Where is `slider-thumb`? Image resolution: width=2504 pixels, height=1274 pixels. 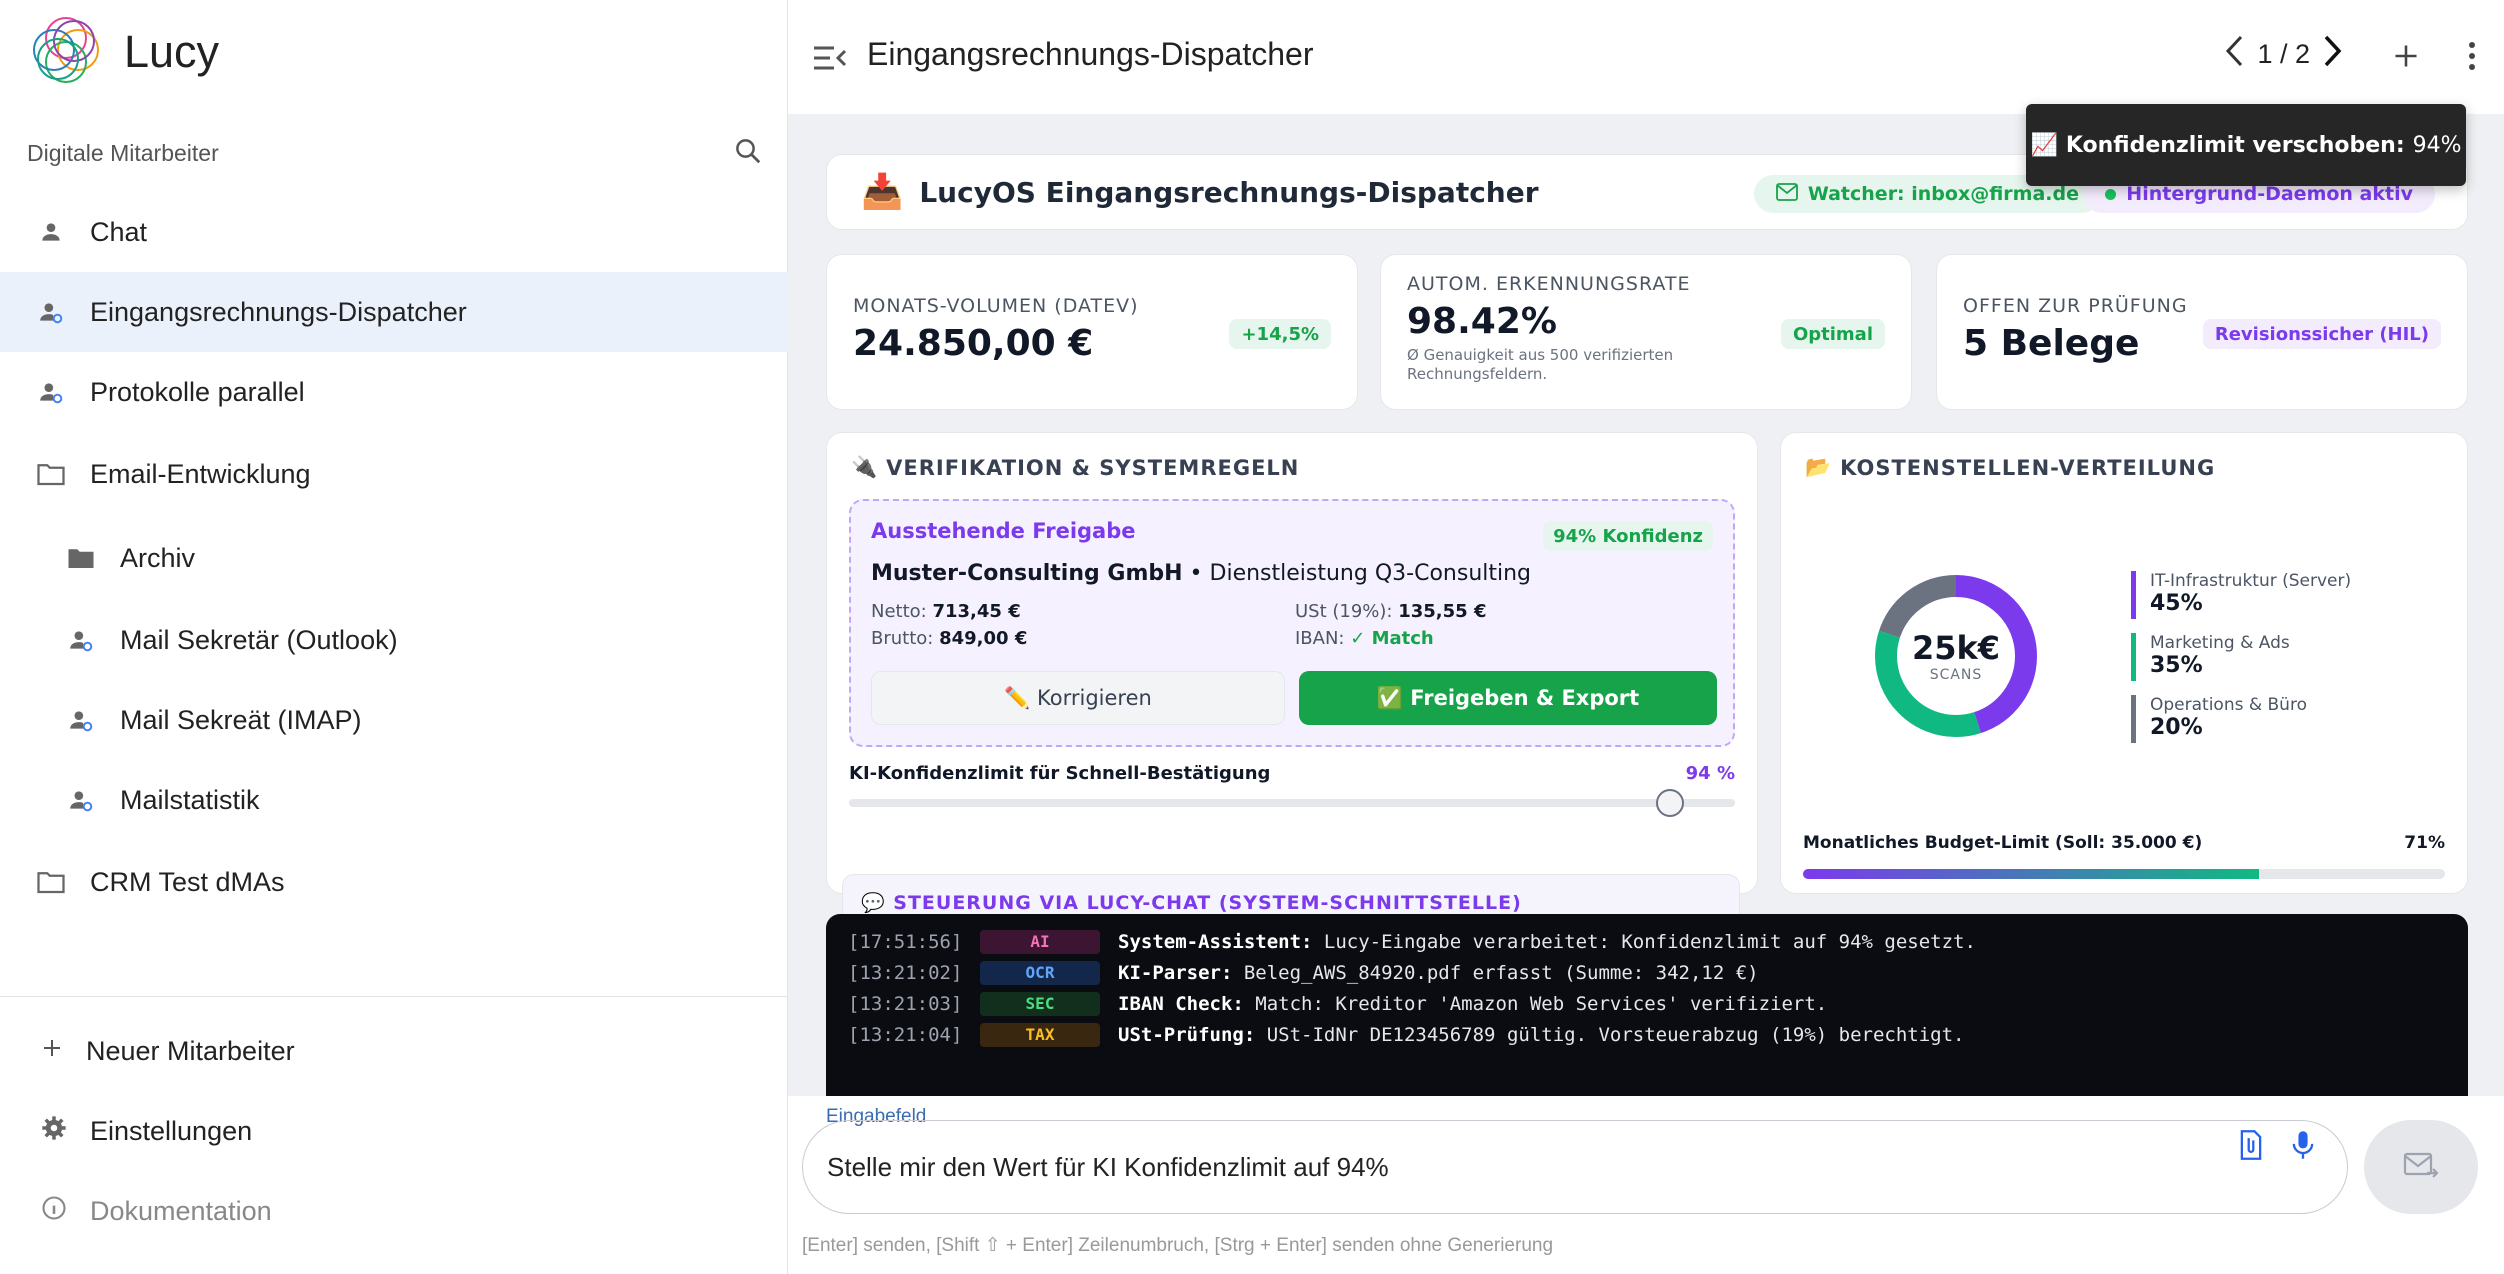
slider-thumb is located at coordinates (1669, 803).